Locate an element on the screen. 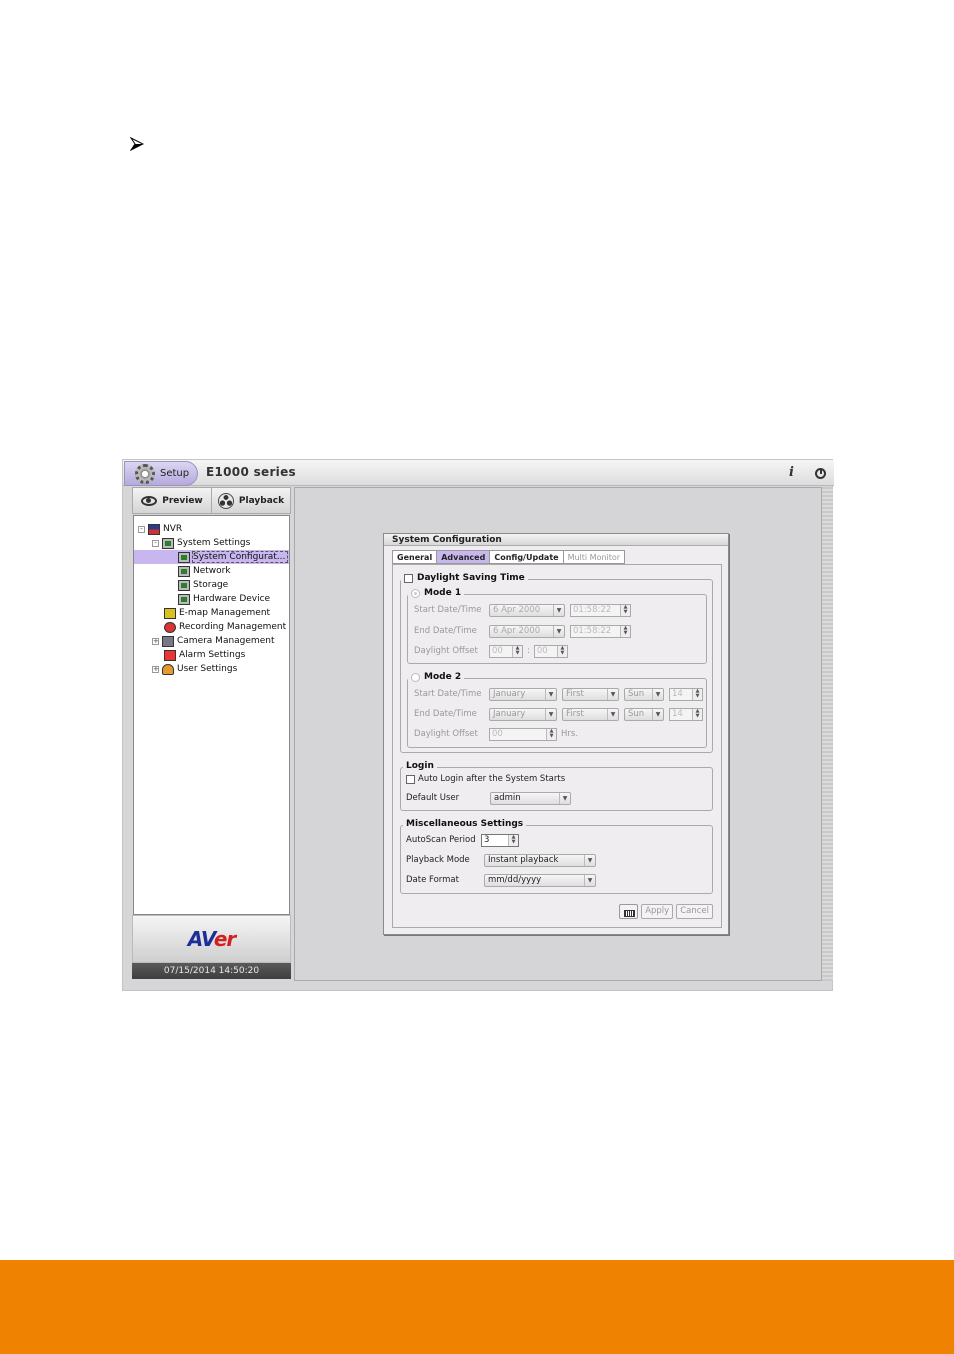 The image size is (954, 1354). info-icon: i is located at coordinates (791, 472).